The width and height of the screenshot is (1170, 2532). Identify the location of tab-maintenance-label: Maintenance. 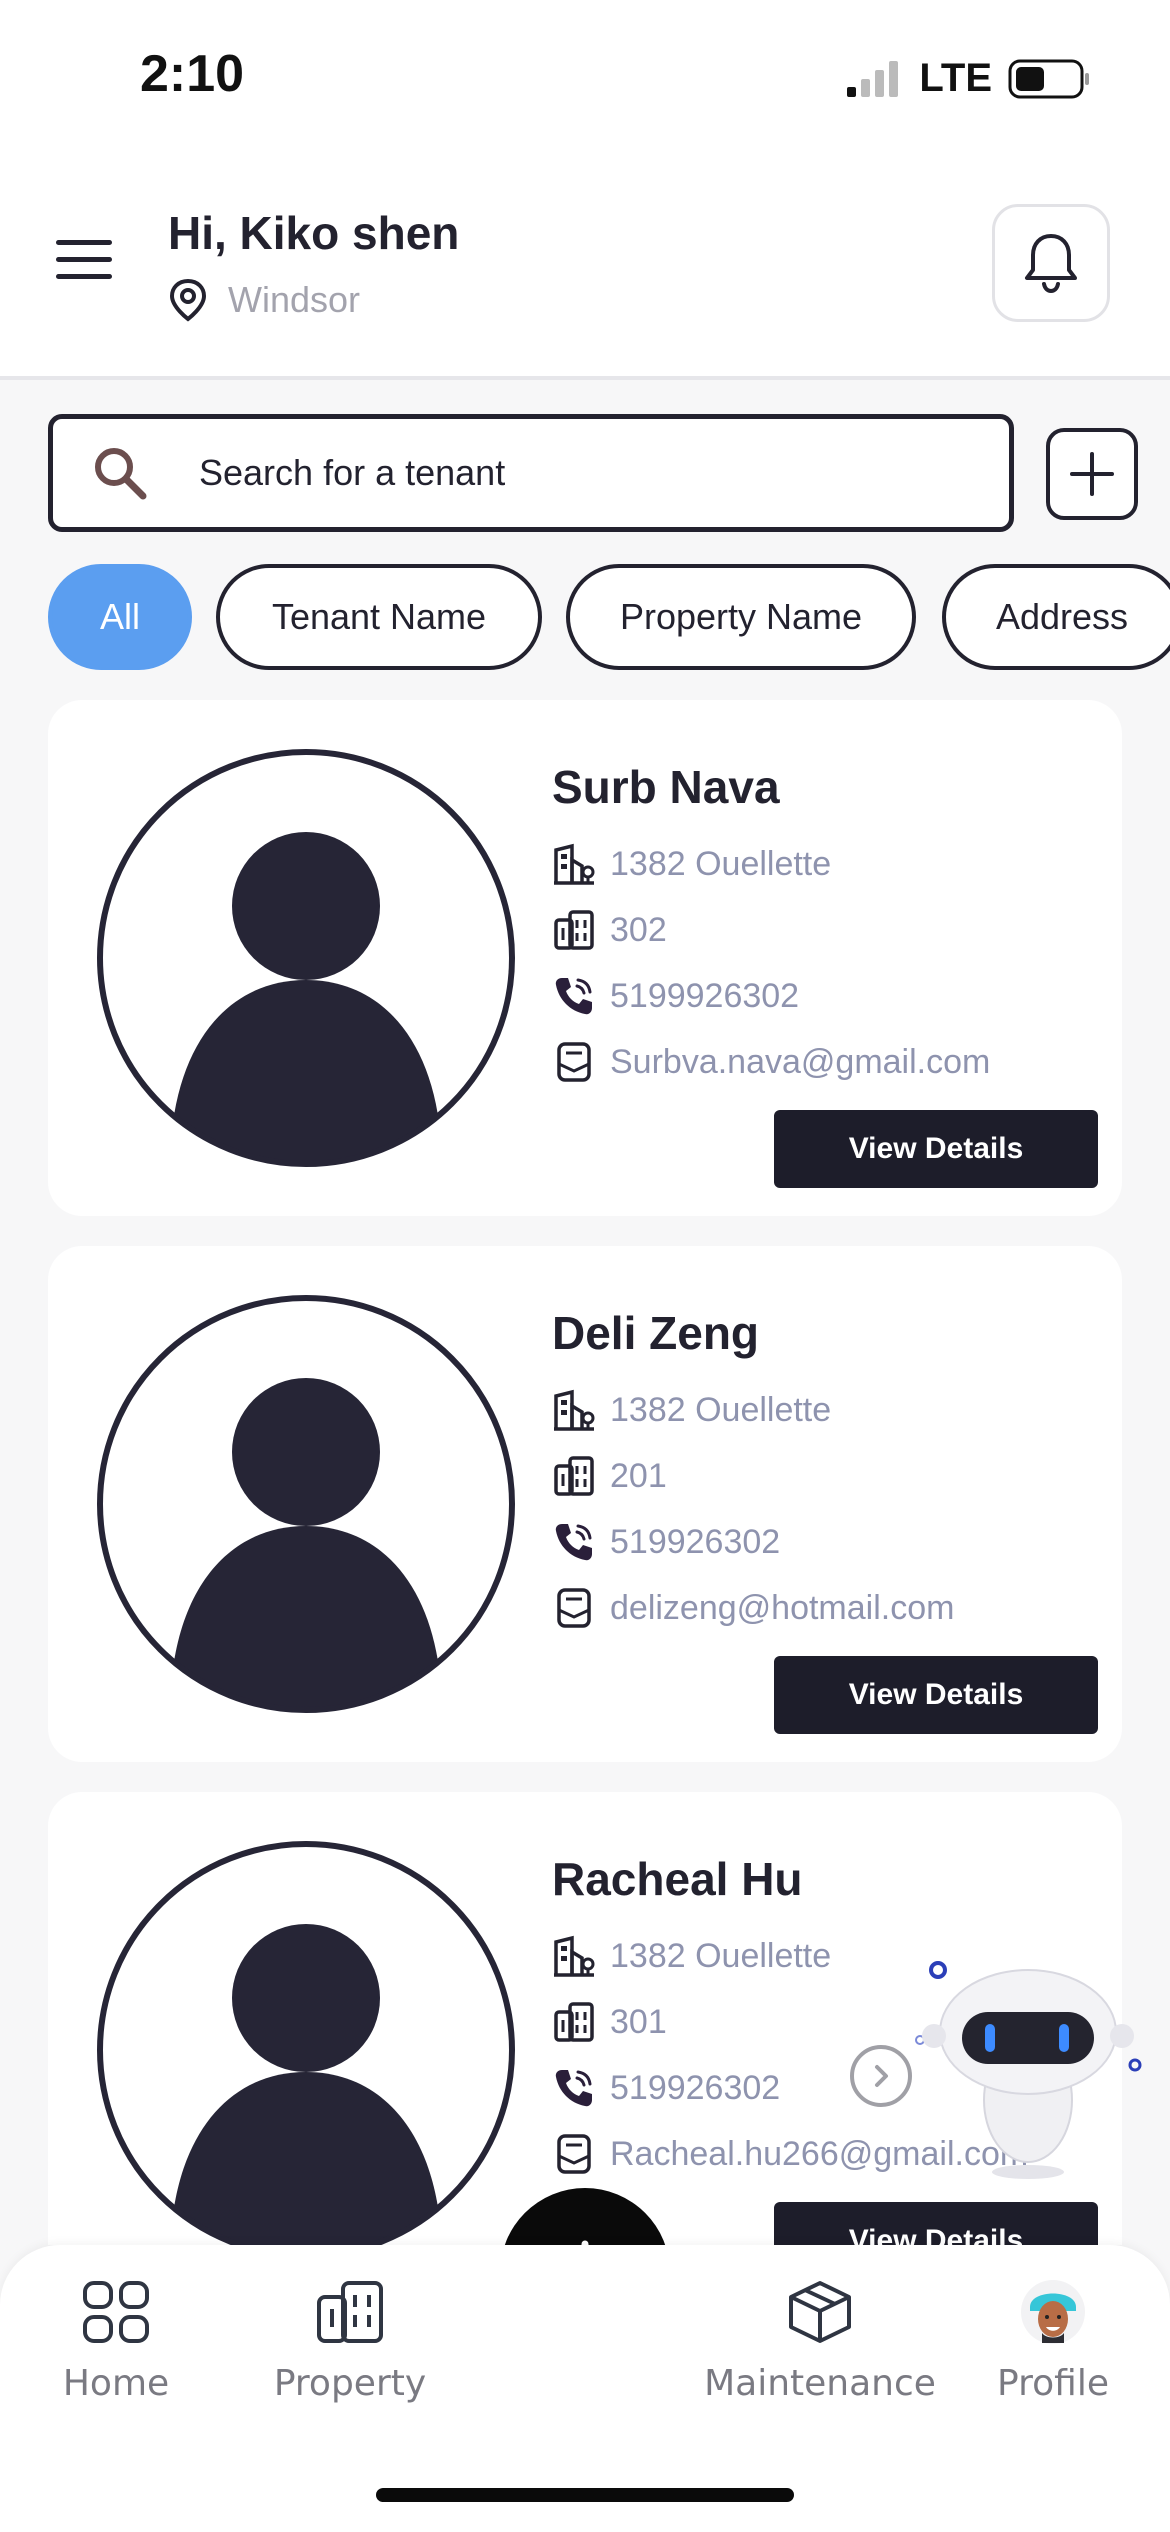
(820, 2383).